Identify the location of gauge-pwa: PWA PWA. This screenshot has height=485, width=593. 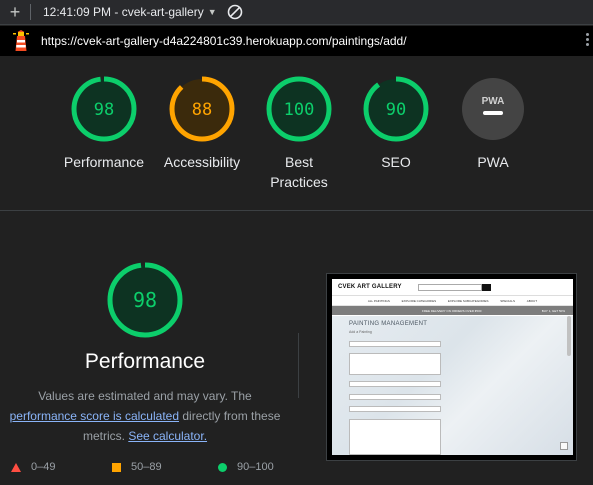
(493, 124).